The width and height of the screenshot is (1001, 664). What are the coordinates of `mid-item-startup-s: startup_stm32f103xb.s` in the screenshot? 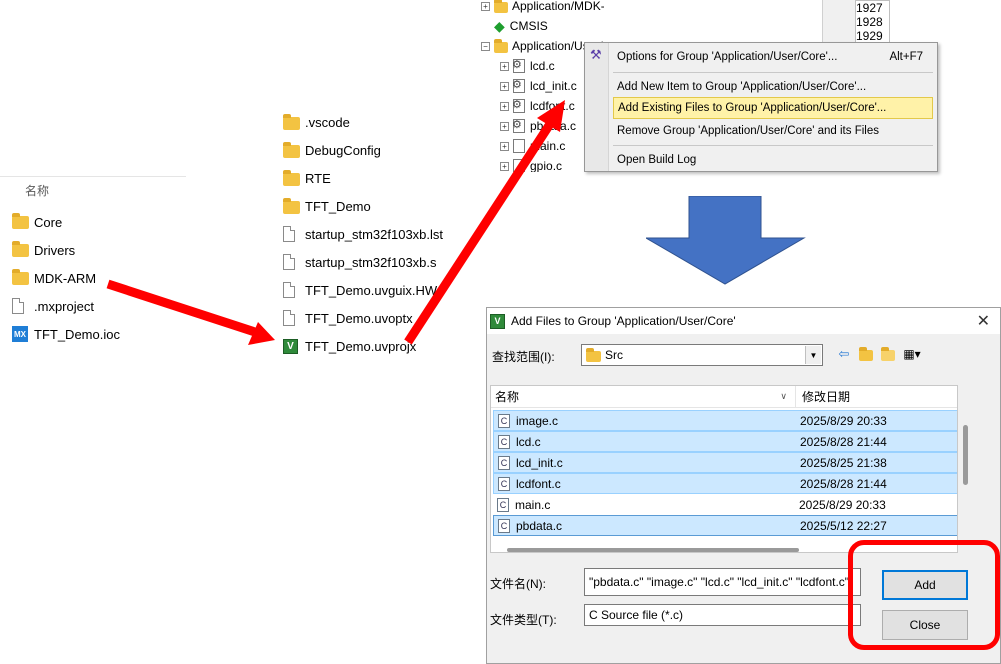 It's located at (360, 262).